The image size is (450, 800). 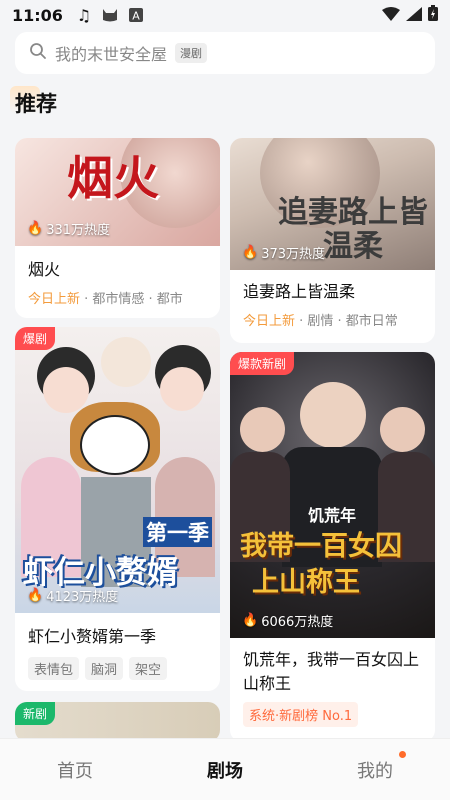 What do you see at coordinates (402, 754) in the screenshot?
I see `notification-dot` at bounding box center [402, 754].